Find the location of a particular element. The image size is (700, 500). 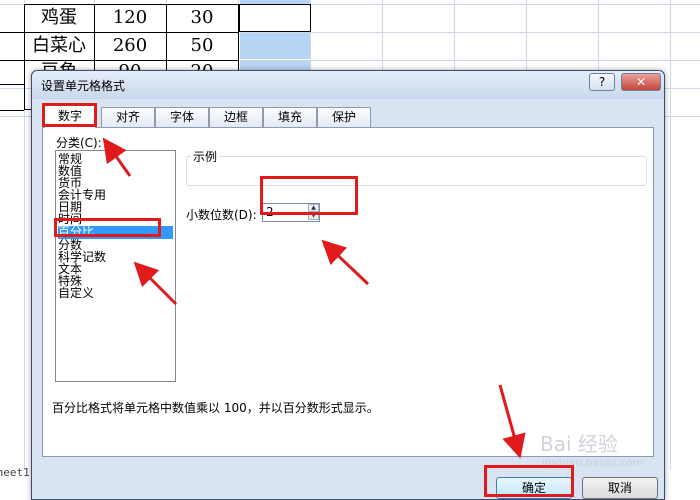

arrow-to-ok is located at coordinates (512, 421).